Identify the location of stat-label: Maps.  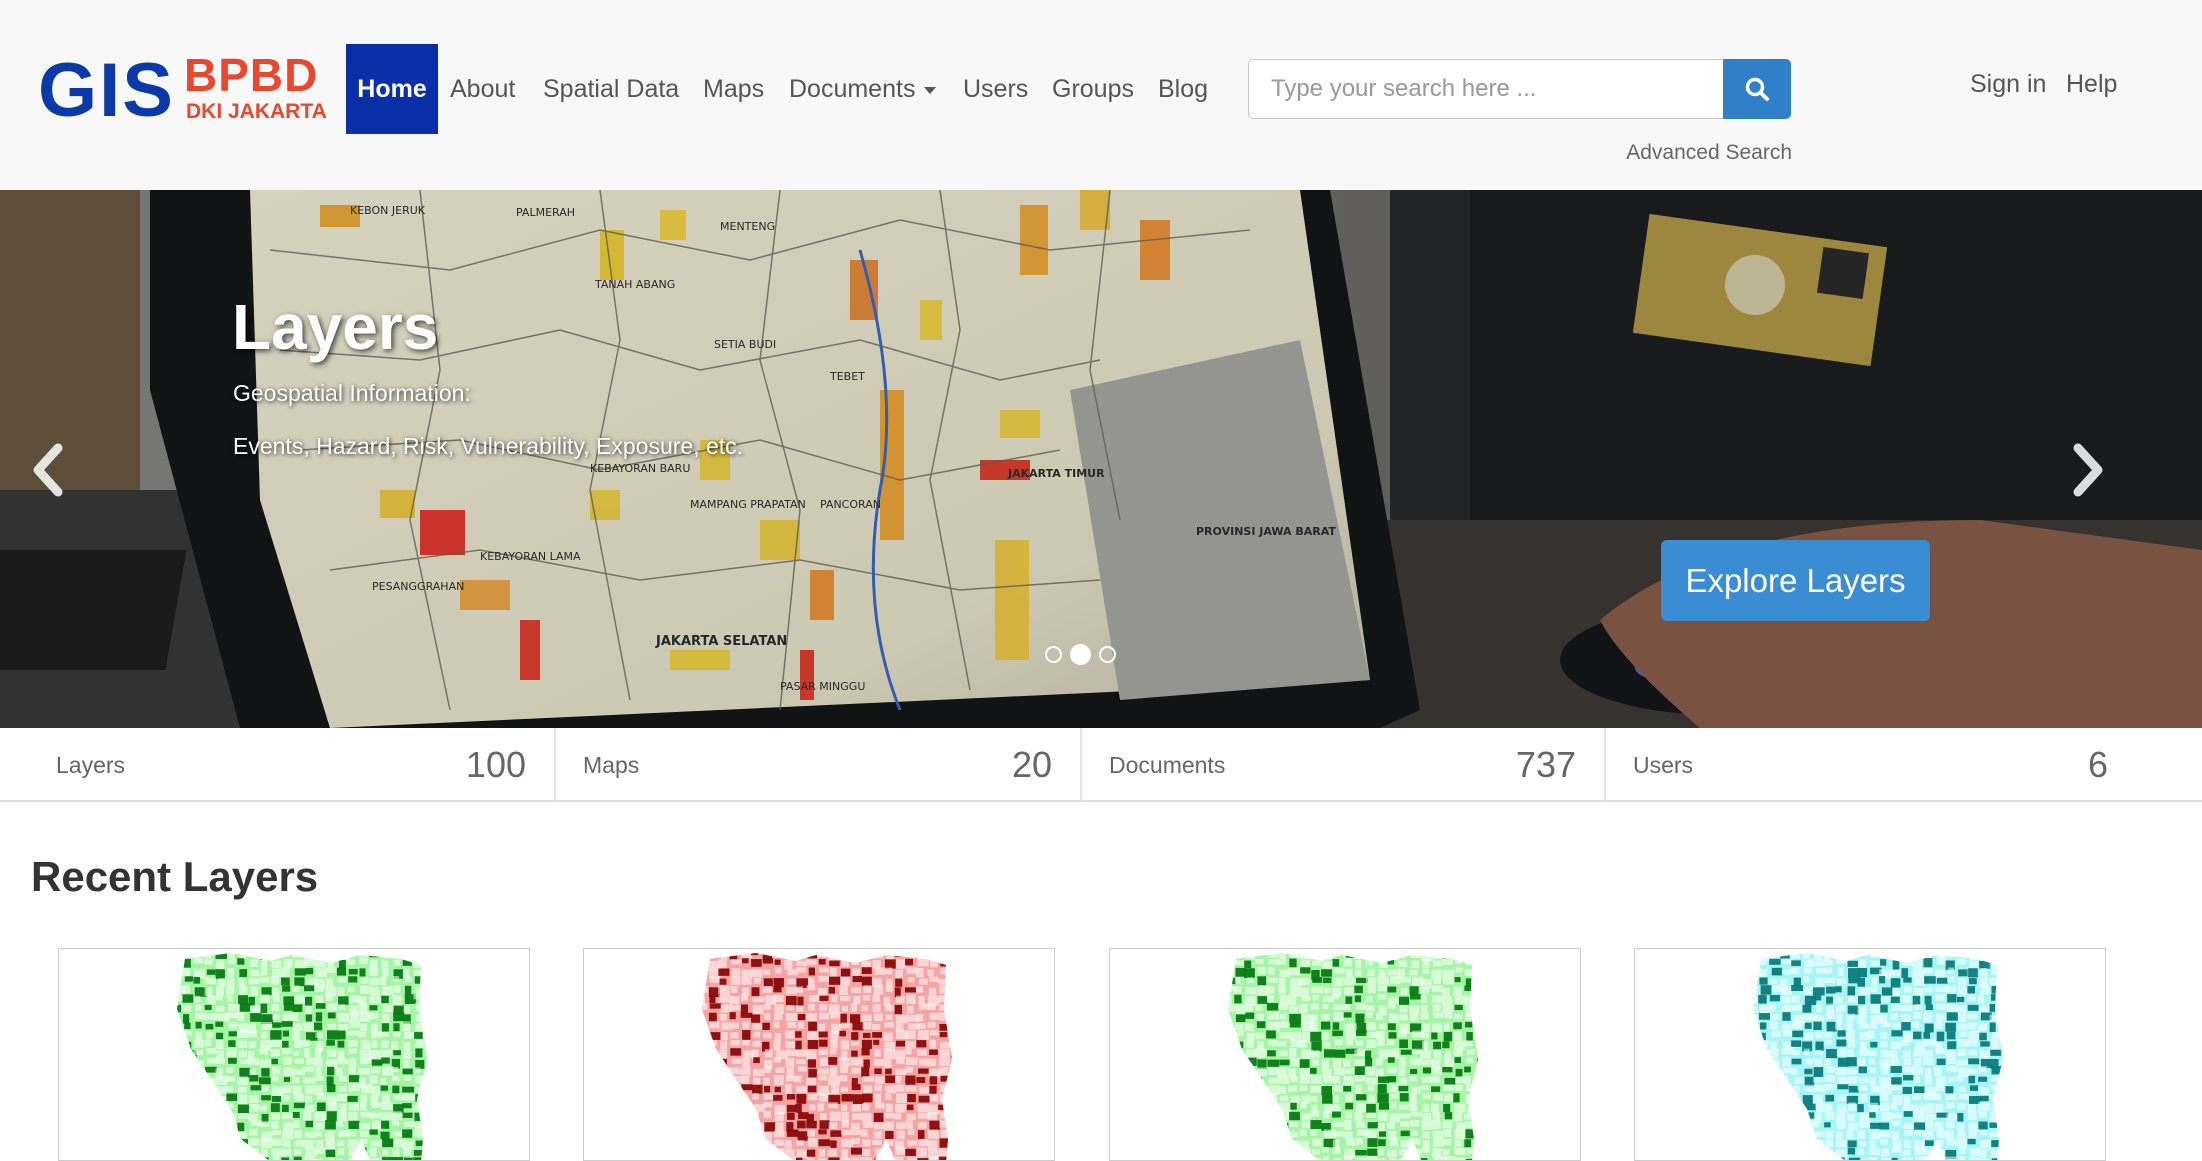
(611, 765).